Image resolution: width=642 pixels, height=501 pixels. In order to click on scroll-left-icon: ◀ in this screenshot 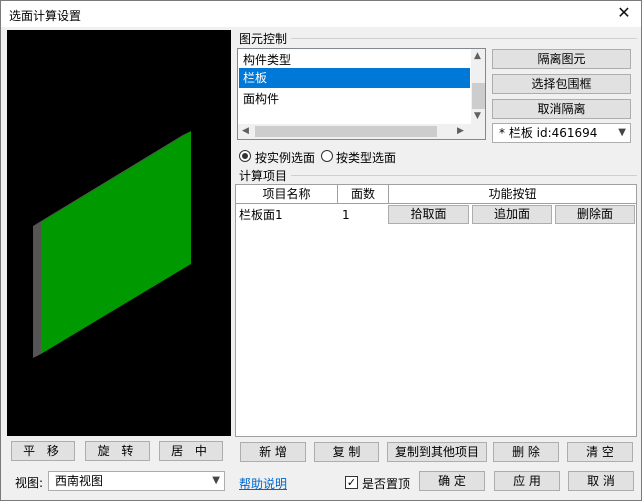, I will do `click(245, 131)`.